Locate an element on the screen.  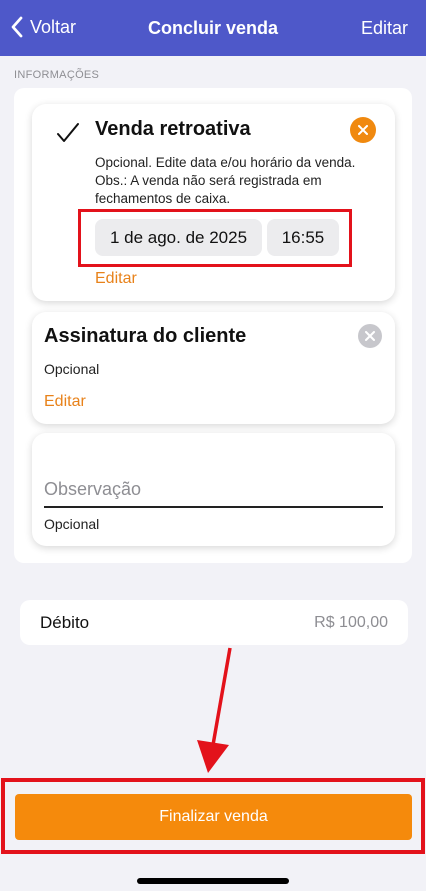
section-label-informacoes: INFORMAÇÕES is located at coordinates (57, 75).